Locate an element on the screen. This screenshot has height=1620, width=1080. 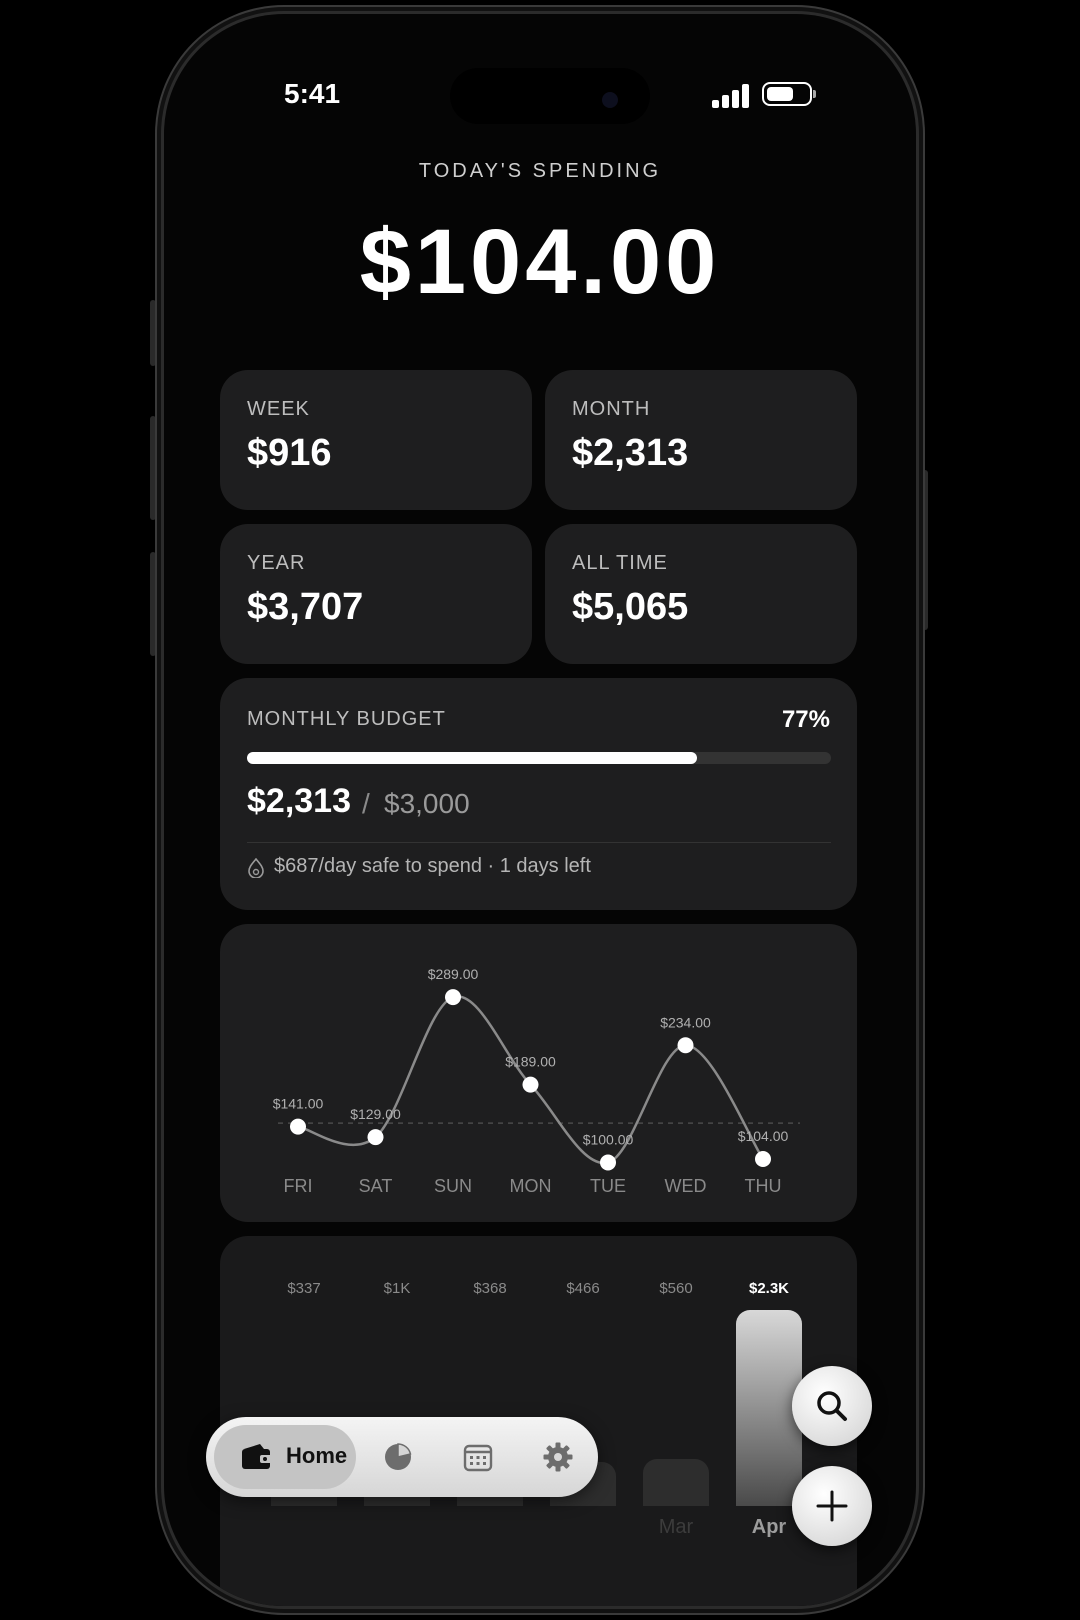
stat-value: $2,313 is located at coordinates (630, 453).